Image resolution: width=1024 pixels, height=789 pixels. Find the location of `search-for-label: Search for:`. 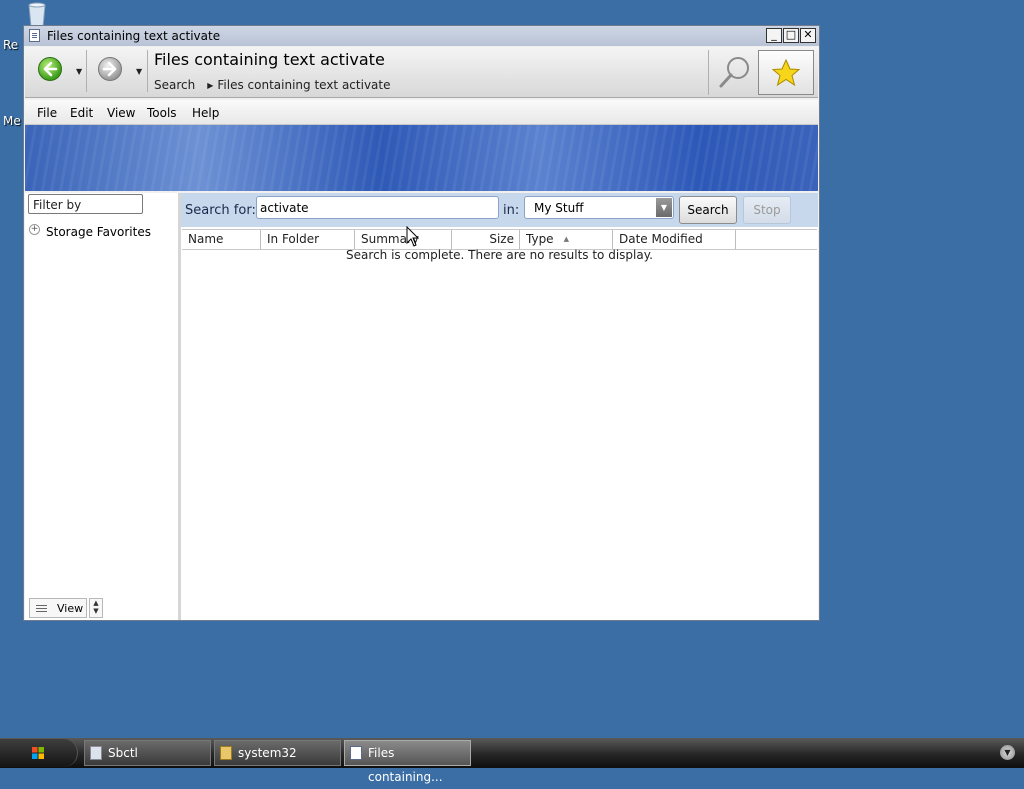

search-for-label: Search for: is located at coordinates (220, 210).